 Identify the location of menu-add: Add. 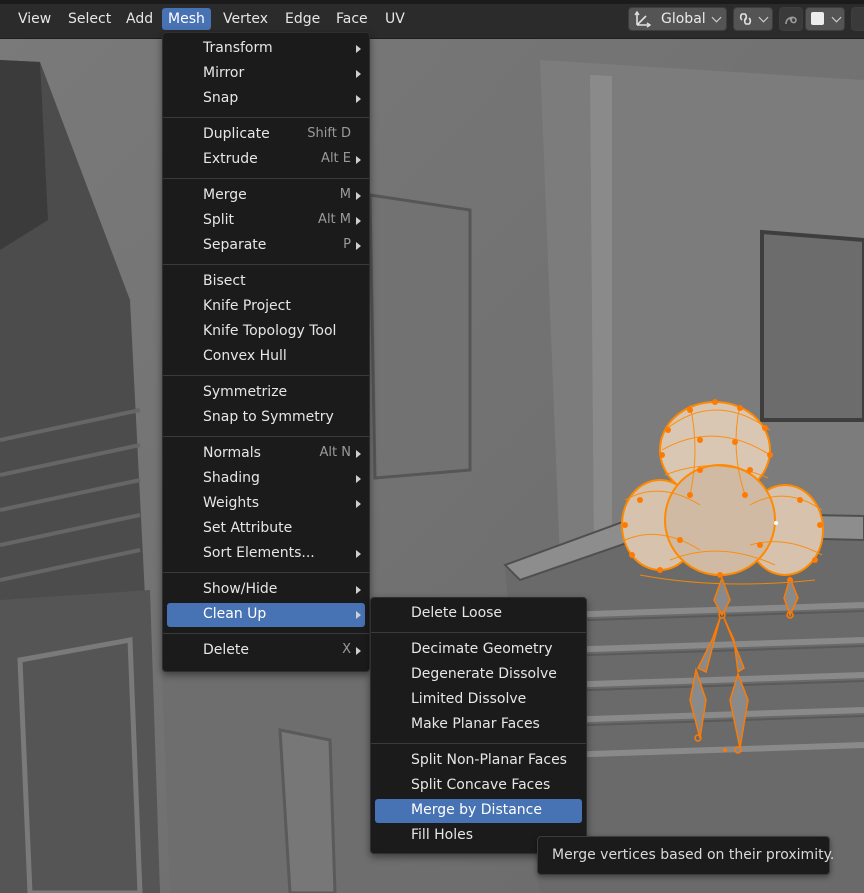
(139, 19).